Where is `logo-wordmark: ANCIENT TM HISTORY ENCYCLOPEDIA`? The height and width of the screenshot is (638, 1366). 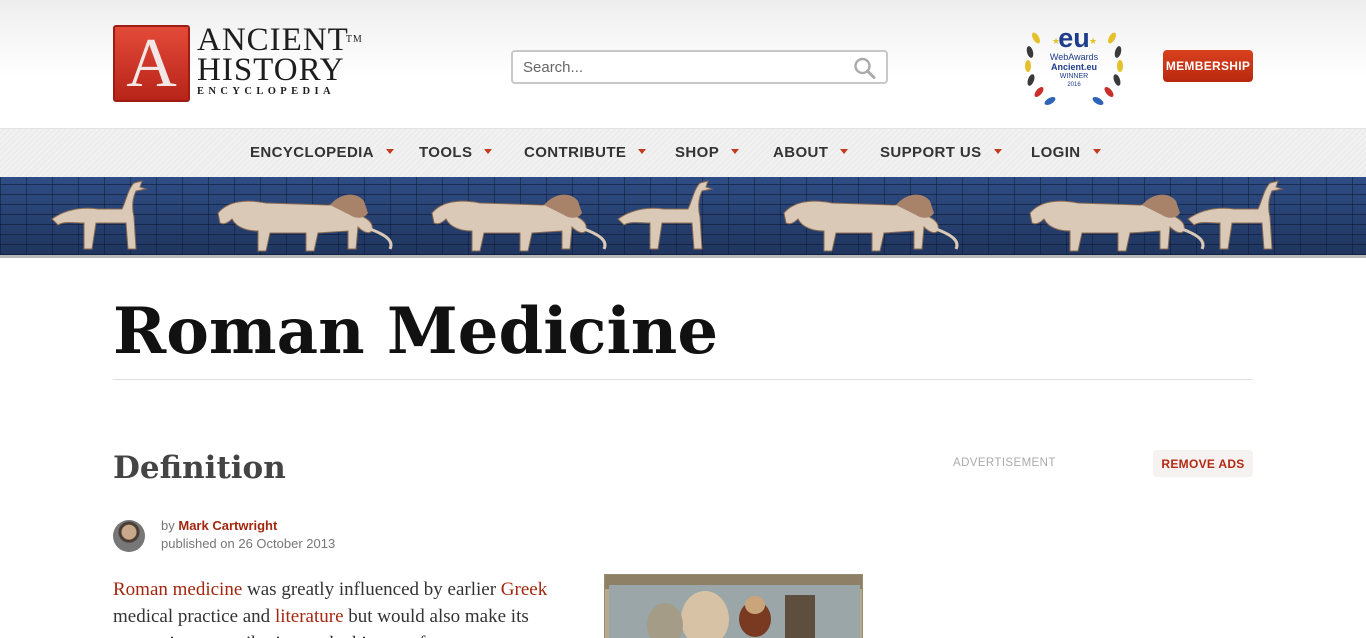
logo-wordmark: ANCIENT TM HISTORY ENCYCLOPEDIA is located at coordinates (279, 60).